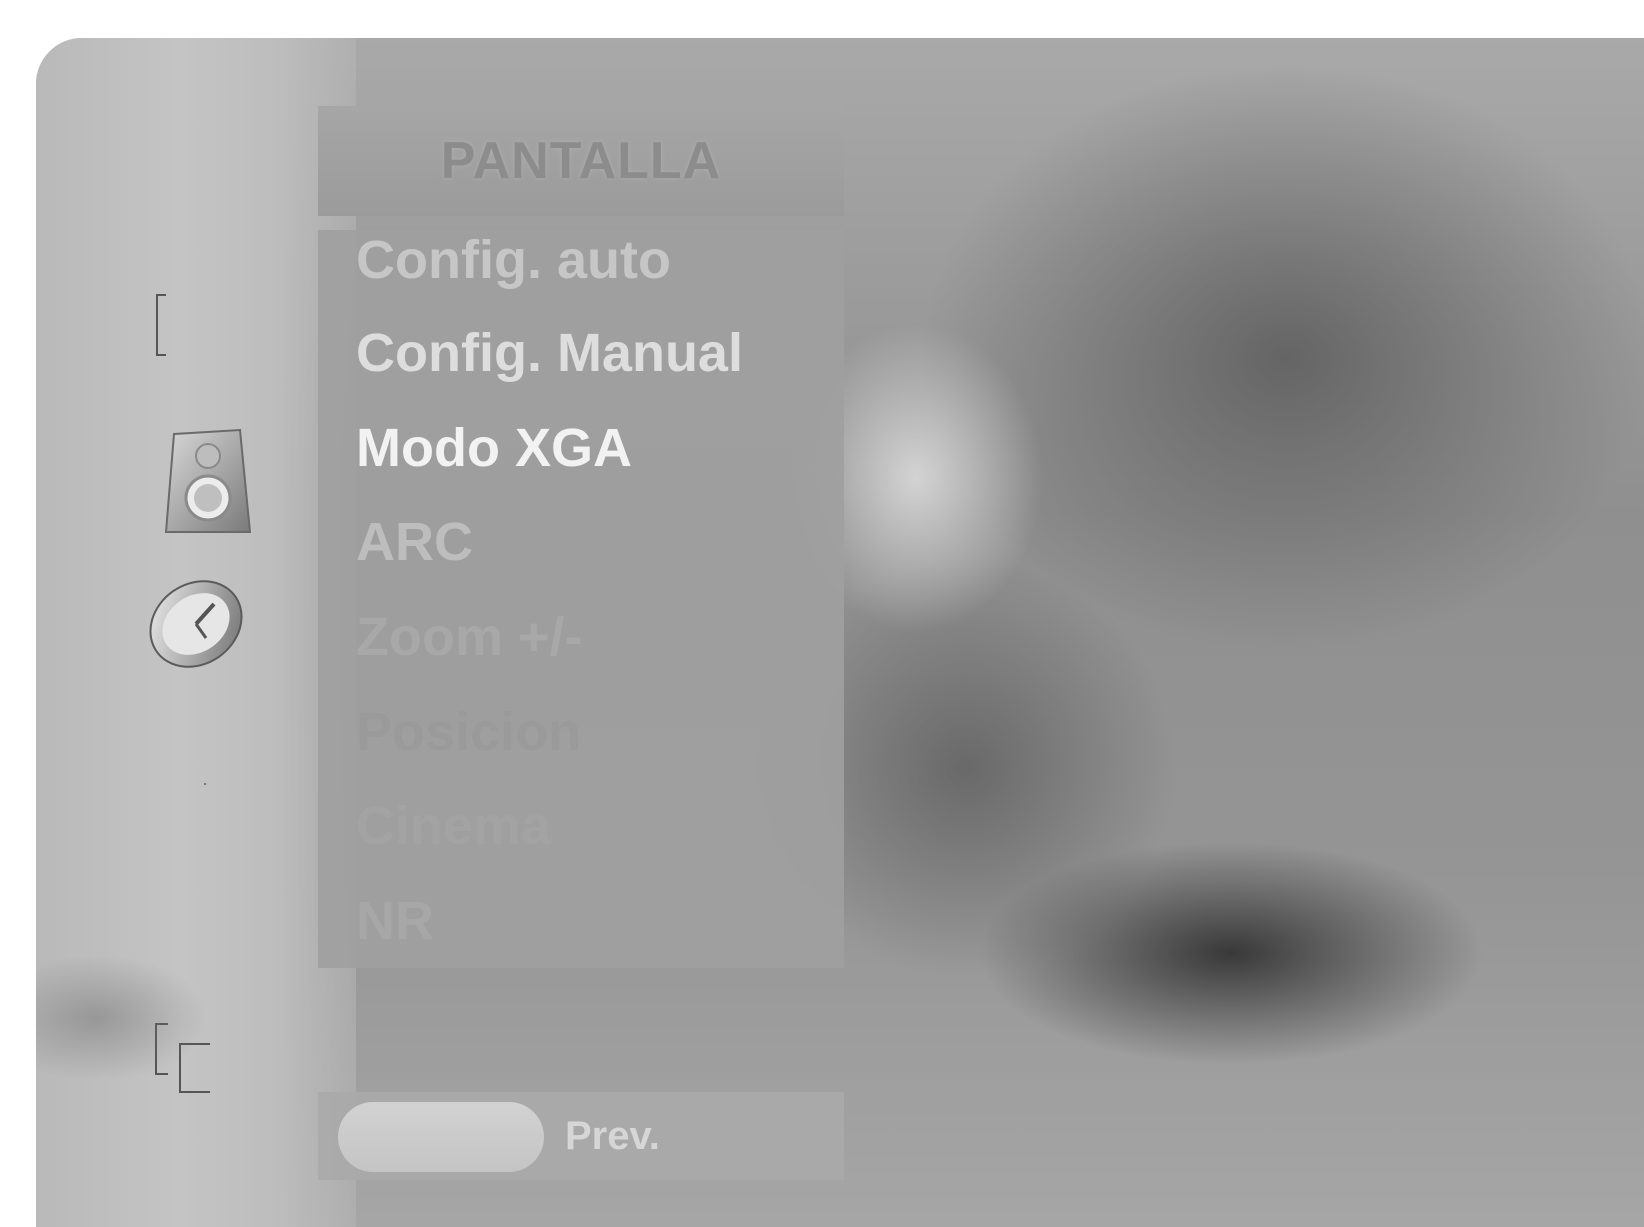  Describe the element at coordinates (612, 1136) in the screenshot. I see `prev-label: Prev.` at that location.